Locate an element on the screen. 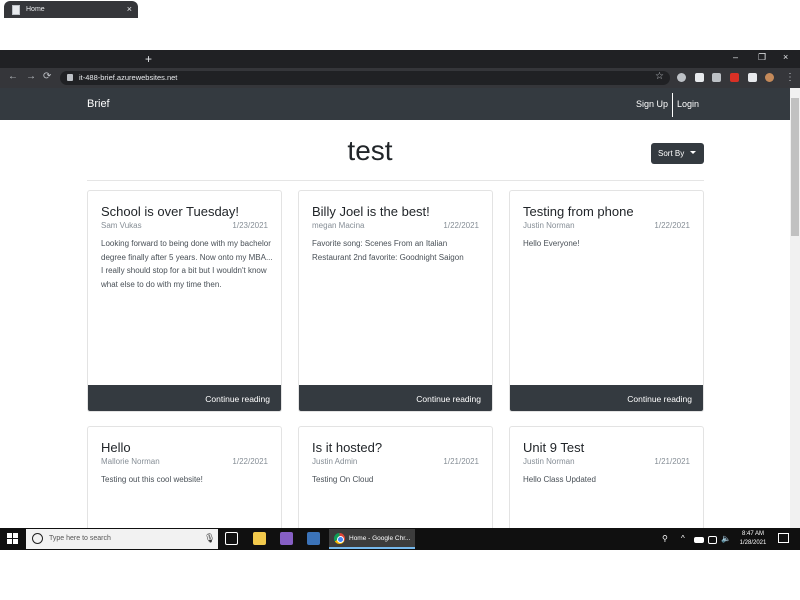  chevron-up-icon: ^ is located at coordinates (683, 538).